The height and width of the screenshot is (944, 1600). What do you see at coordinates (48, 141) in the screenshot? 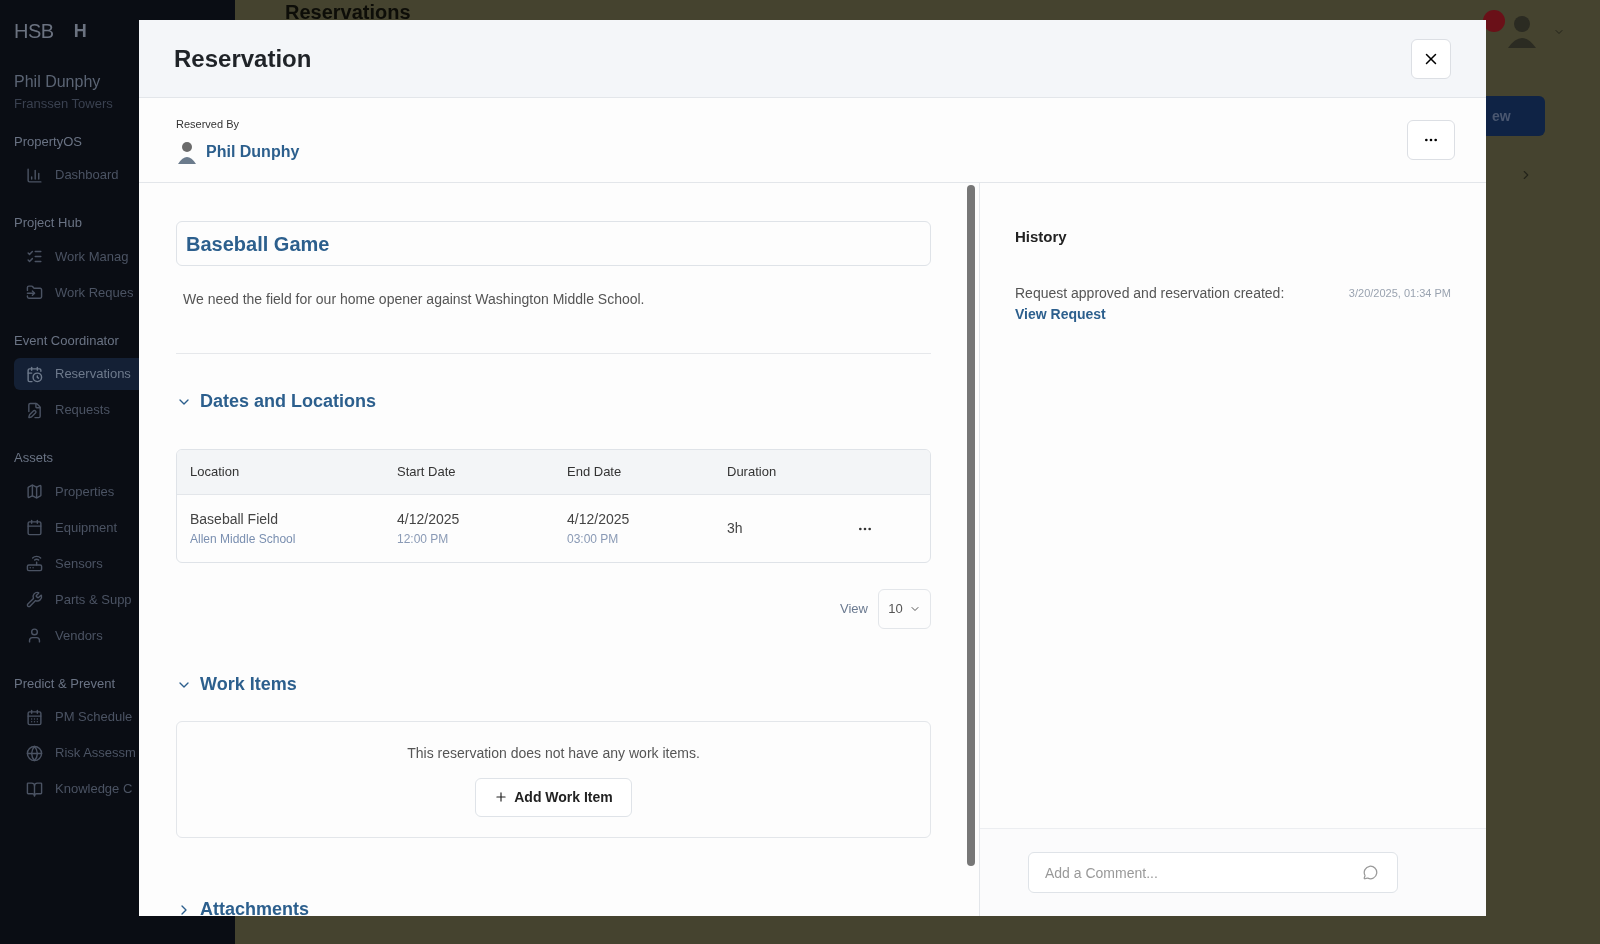
I see `section-title: PropertyOS` at bounding box center [48, 141].